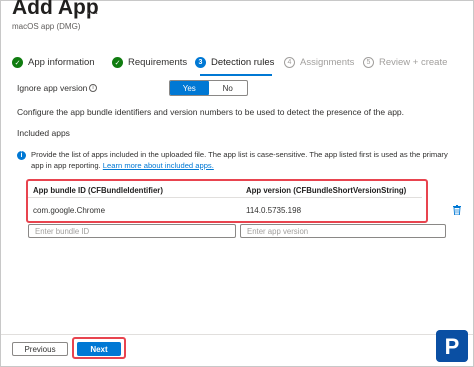  Describe the element at coordinates (158, 62) in the screenshot. I see `step-label: Requirements` at that location.